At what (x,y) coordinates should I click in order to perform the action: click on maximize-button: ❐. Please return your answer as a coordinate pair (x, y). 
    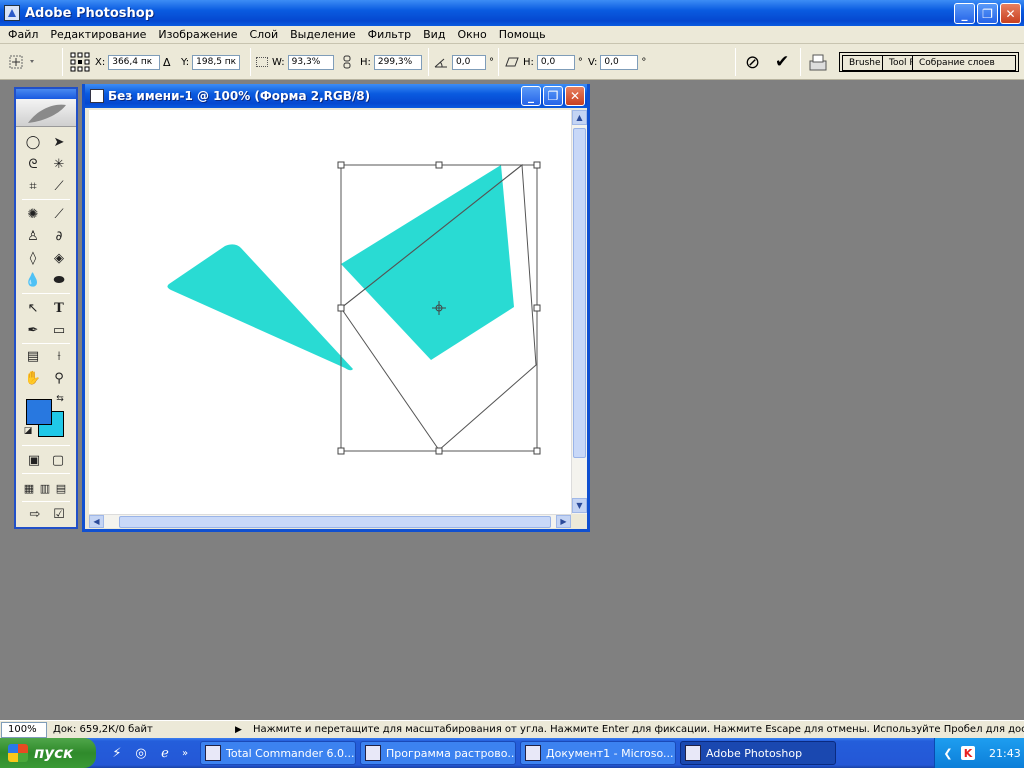
    Looking at the image, I should click on (987, 13).